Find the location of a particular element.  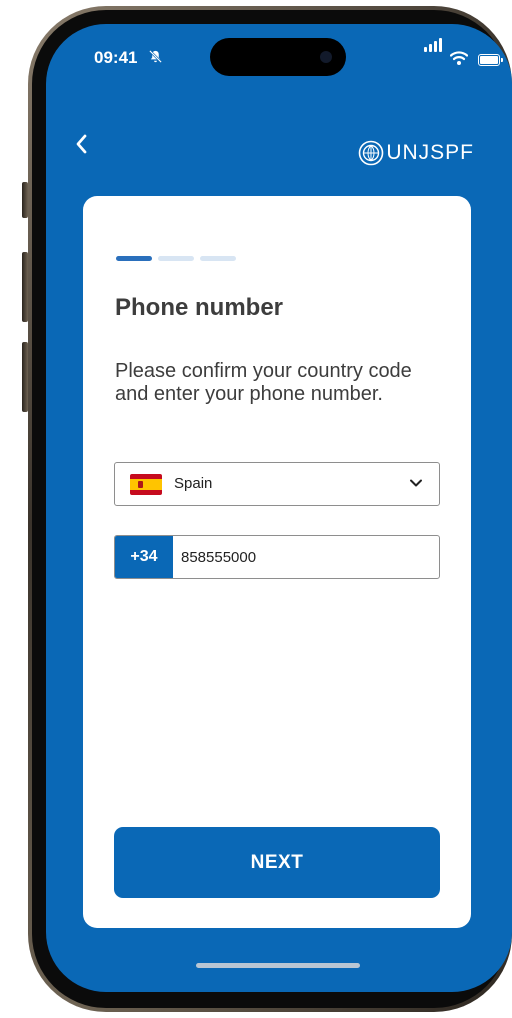

camera-icon is located at coordinates (326, 57).